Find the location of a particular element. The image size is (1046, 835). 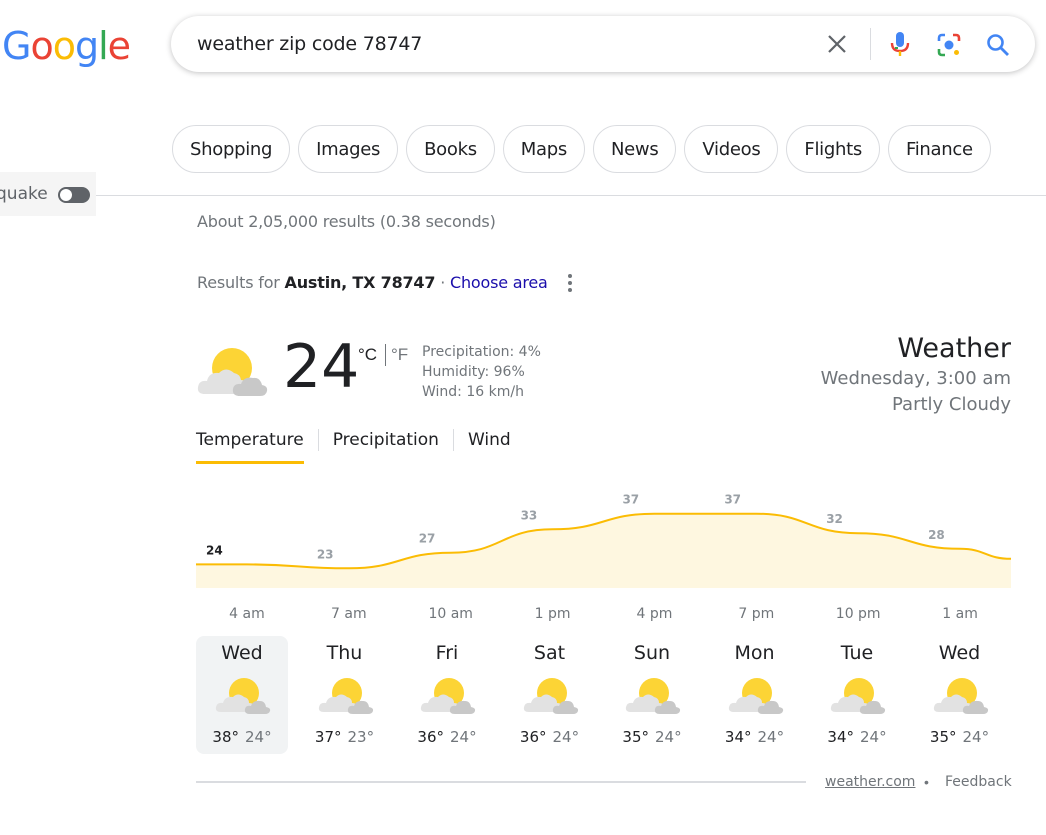

camera-lens-icon is located at coordinates (949, 45).